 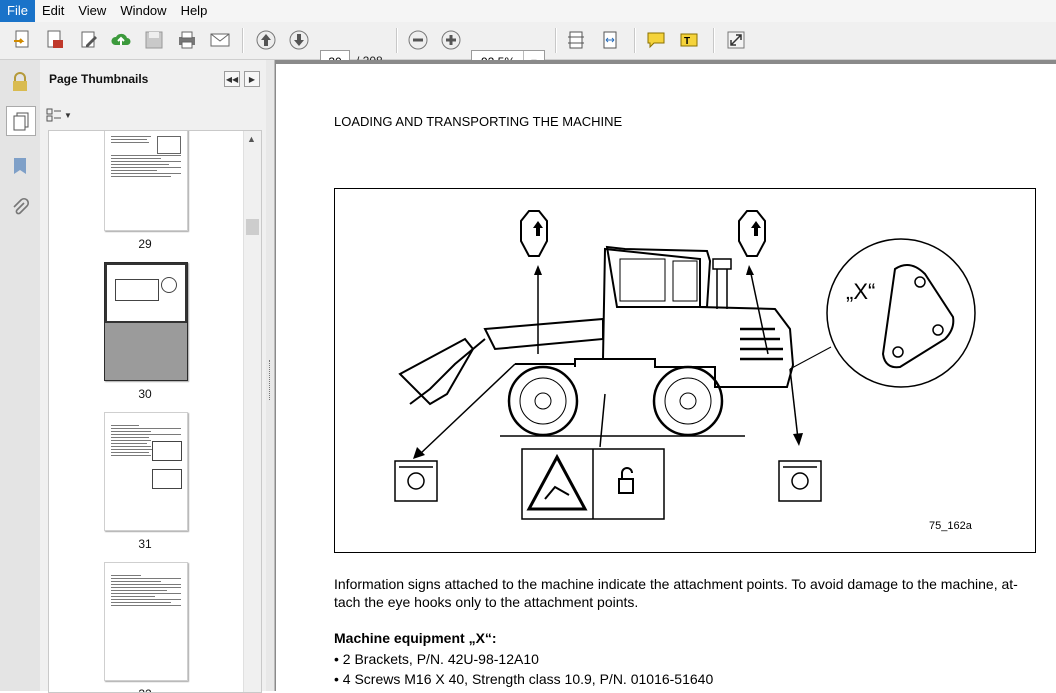 What do you see at coordinates (20, 208) in the screenshot?
I see `attachment-icon` at bounding box center [20, 208].